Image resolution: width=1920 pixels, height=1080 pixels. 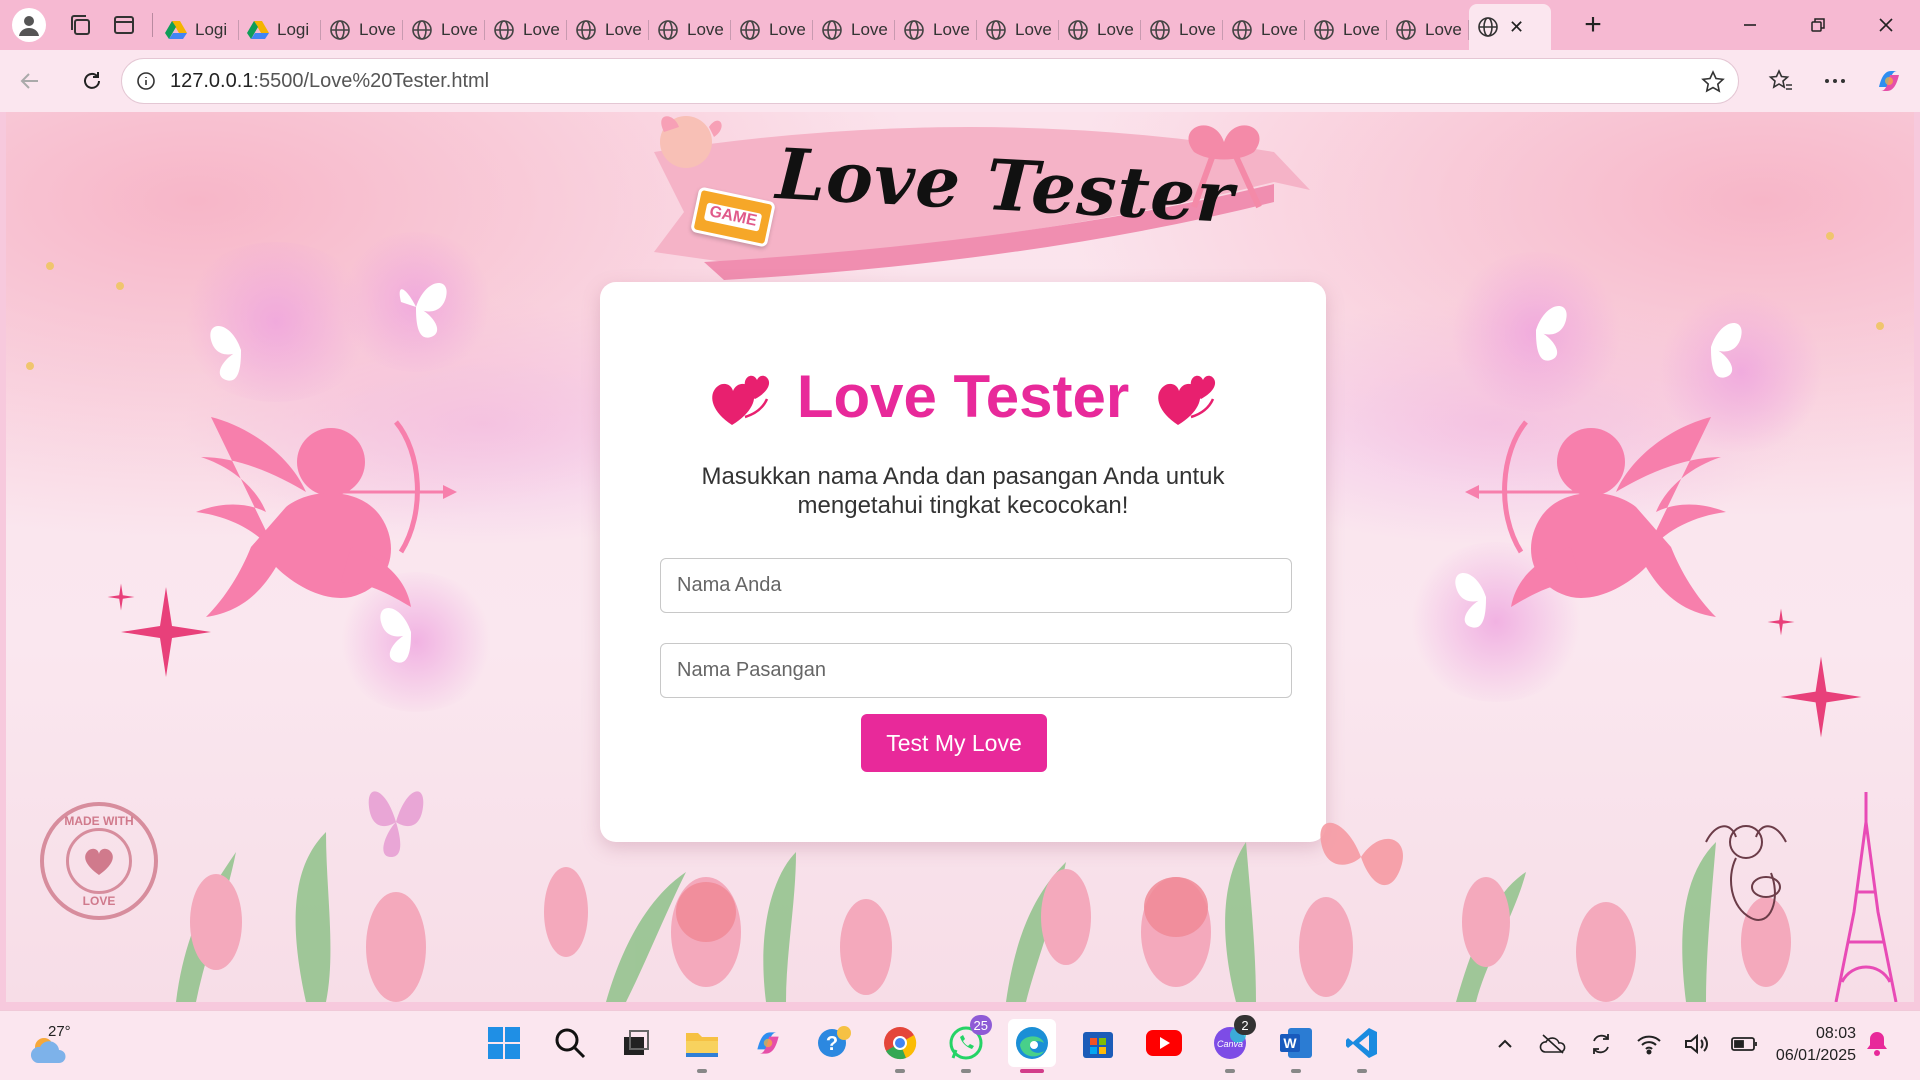 What do you see at coordinates (59, 1031) in the screenshot?
I see `weather-temp: 27°` at bounding box center [59, 1031].